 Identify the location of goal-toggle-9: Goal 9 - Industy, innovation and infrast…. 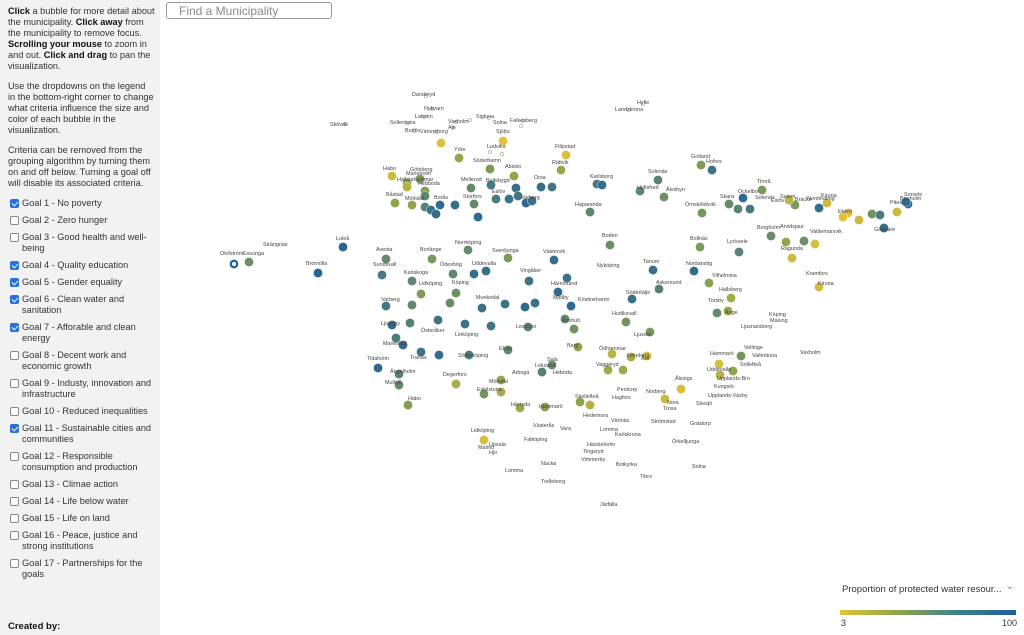
(81, 389).